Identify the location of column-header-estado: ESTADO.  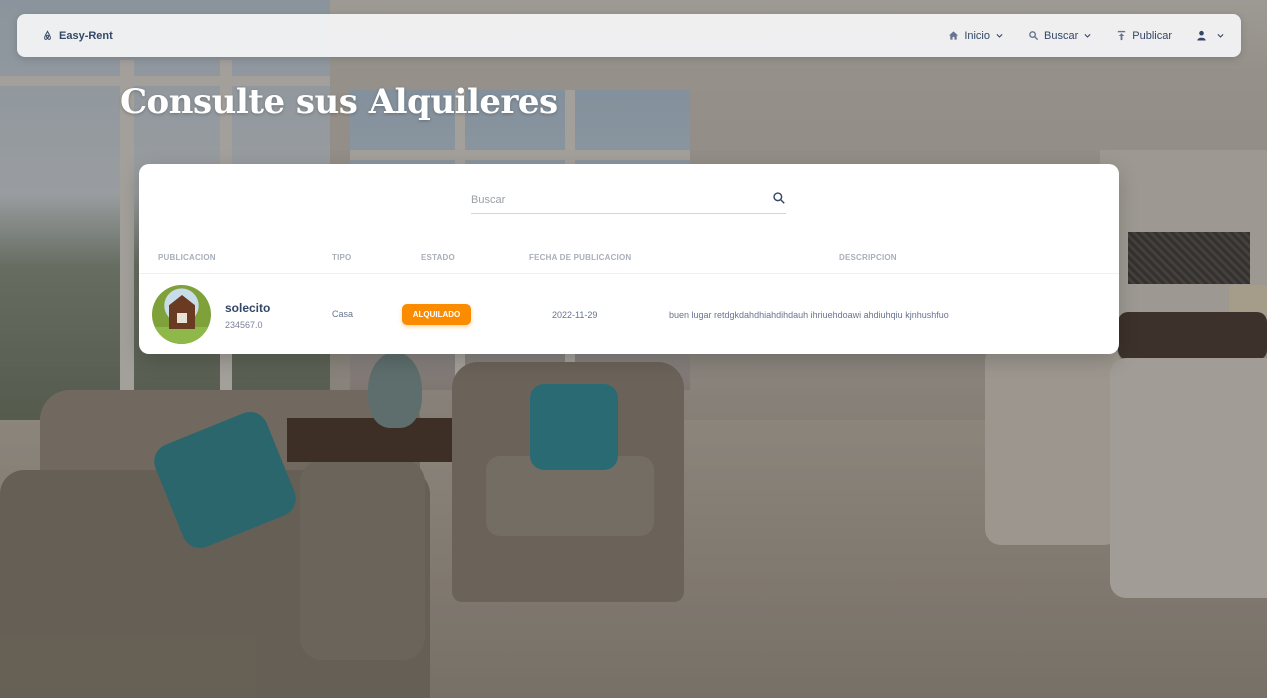
(438, 257).